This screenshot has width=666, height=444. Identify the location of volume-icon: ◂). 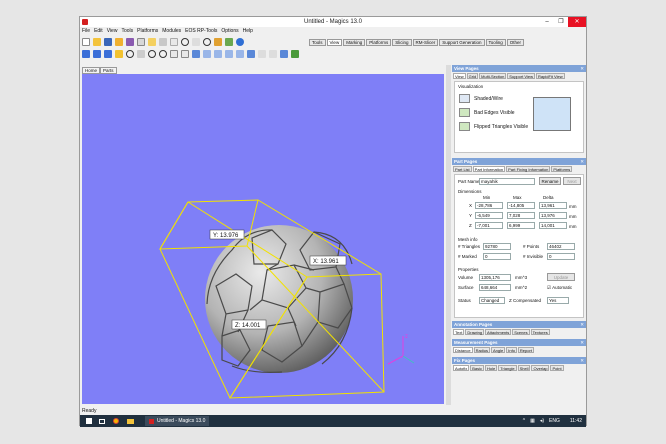
(542, 421).